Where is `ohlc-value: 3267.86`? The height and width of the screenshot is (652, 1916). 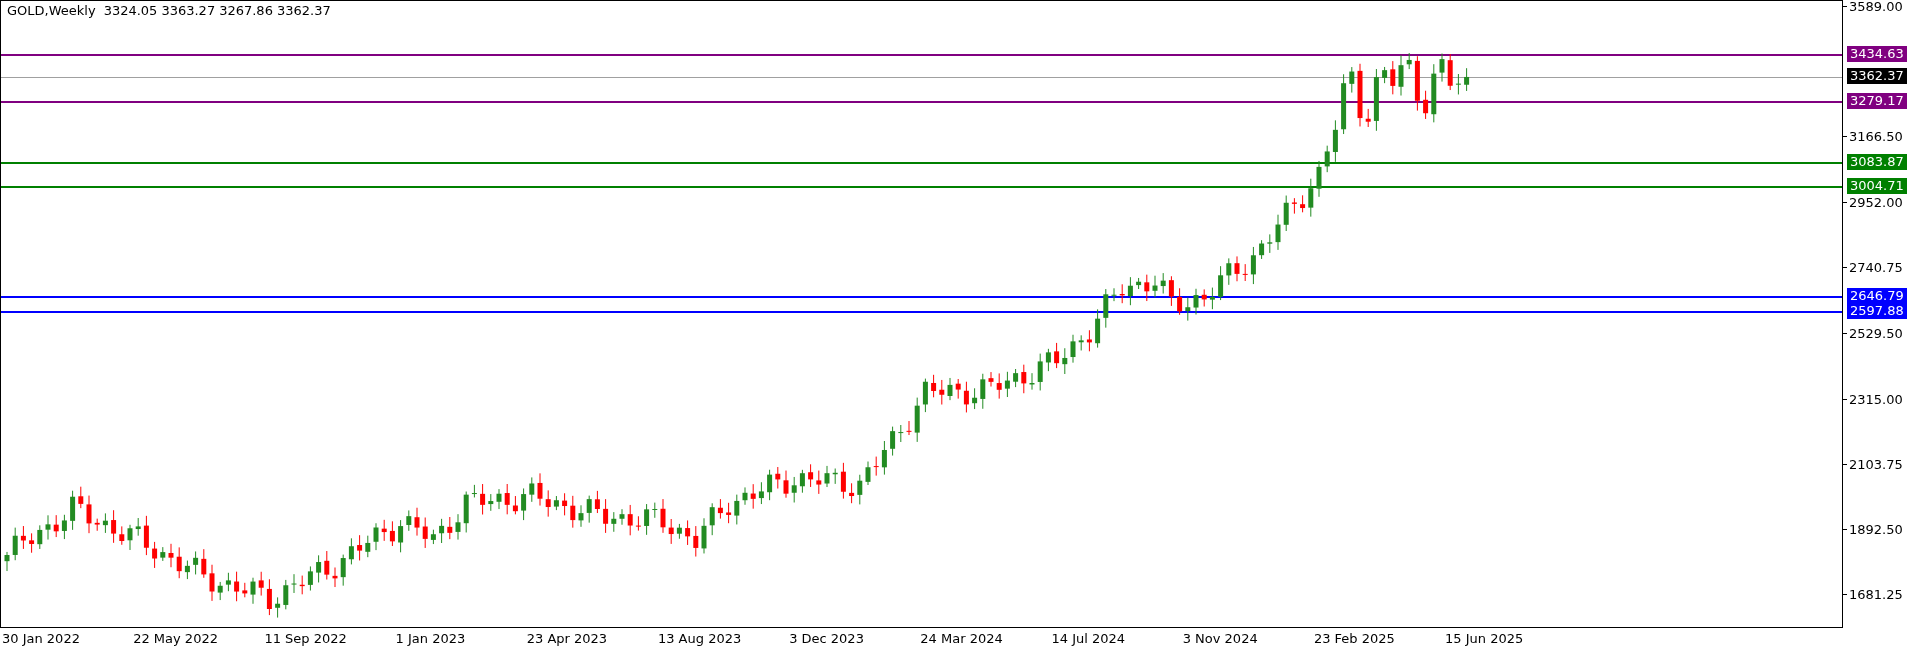 ohlc-value: 3267.86 is located at coordinates (246, 10).